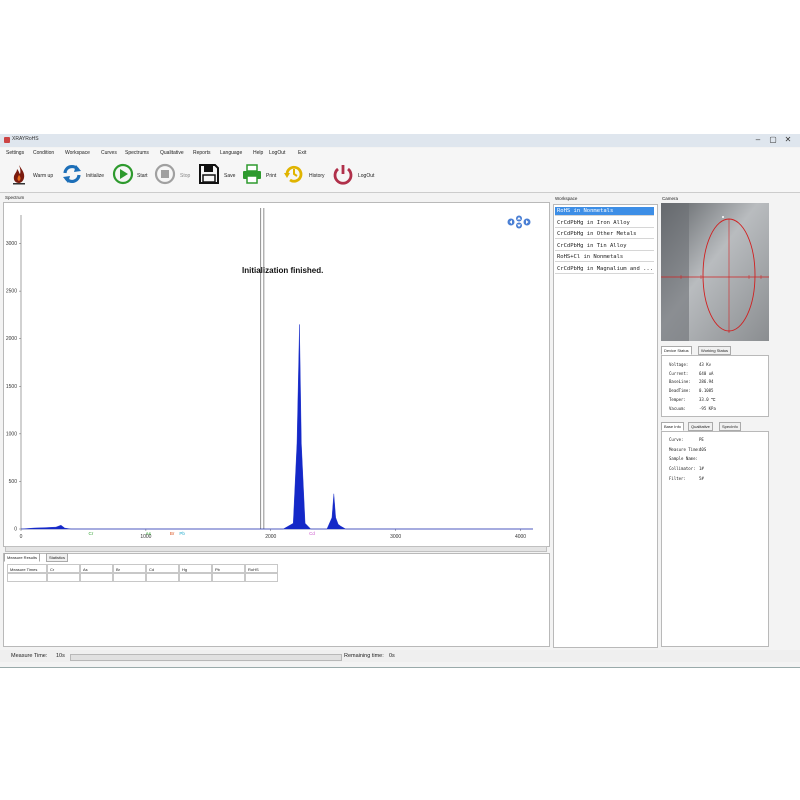  What do you see at coordinates (294, 174) in the screenshot?
I see `history-icon` at bounding box center [294, 174].